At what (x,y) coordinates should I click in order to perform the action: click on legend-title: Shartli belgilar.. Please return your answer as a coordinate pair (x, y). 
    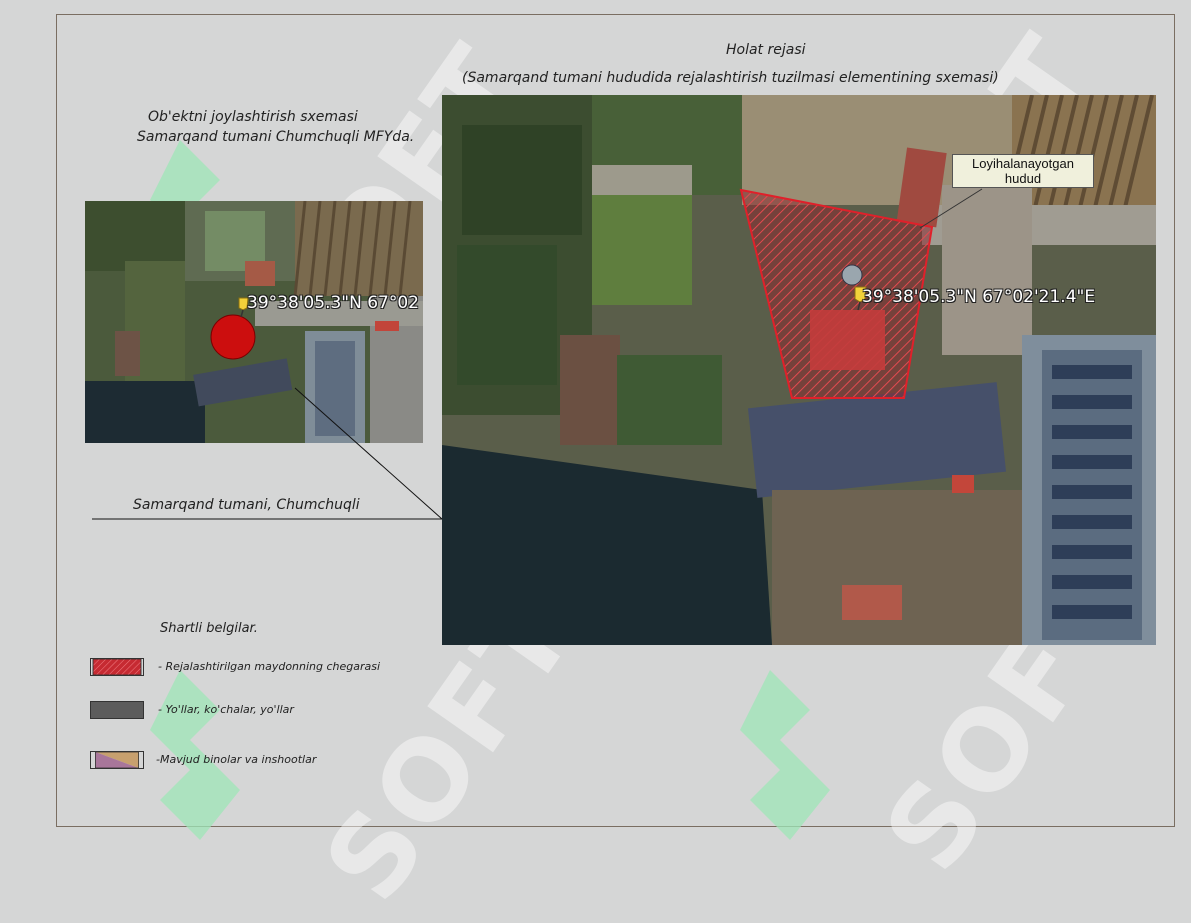
    Looking at the image, I should click on (209, 628).